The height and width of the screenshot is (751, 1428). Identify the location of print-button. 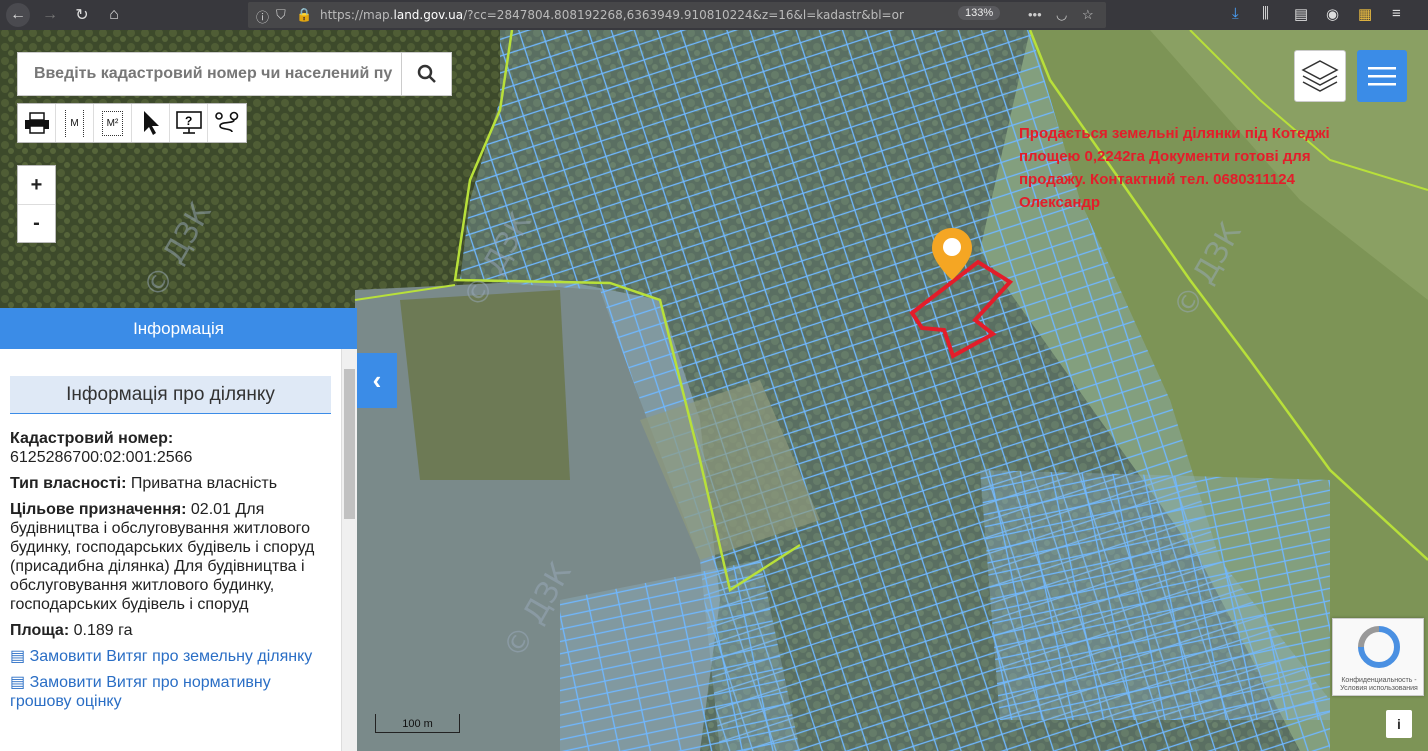
(37, 123).